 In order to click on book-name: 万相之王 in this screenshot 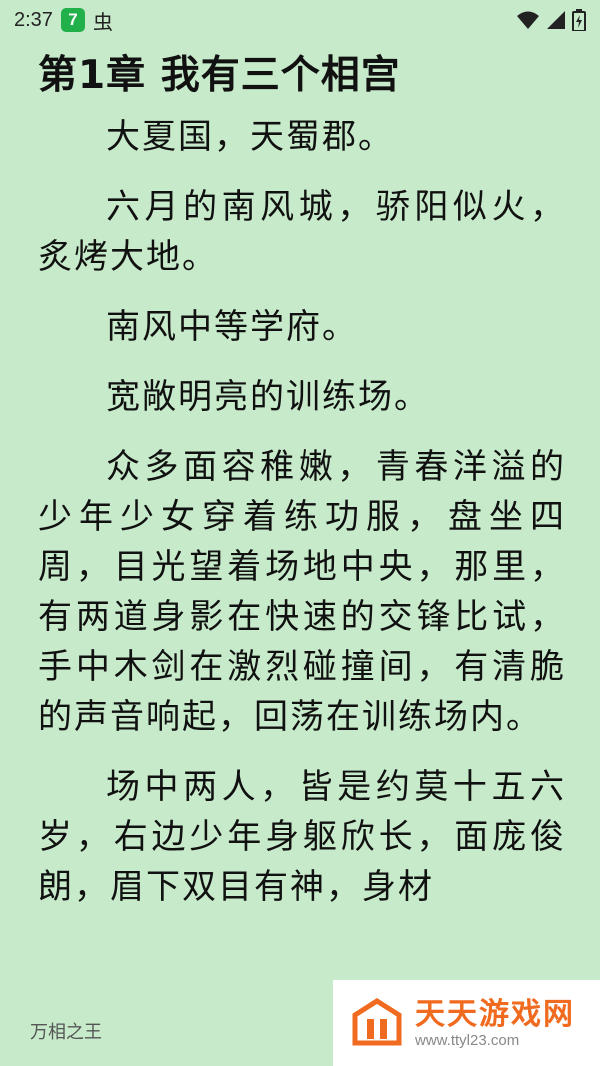, I will do `click(66, 1032)`.